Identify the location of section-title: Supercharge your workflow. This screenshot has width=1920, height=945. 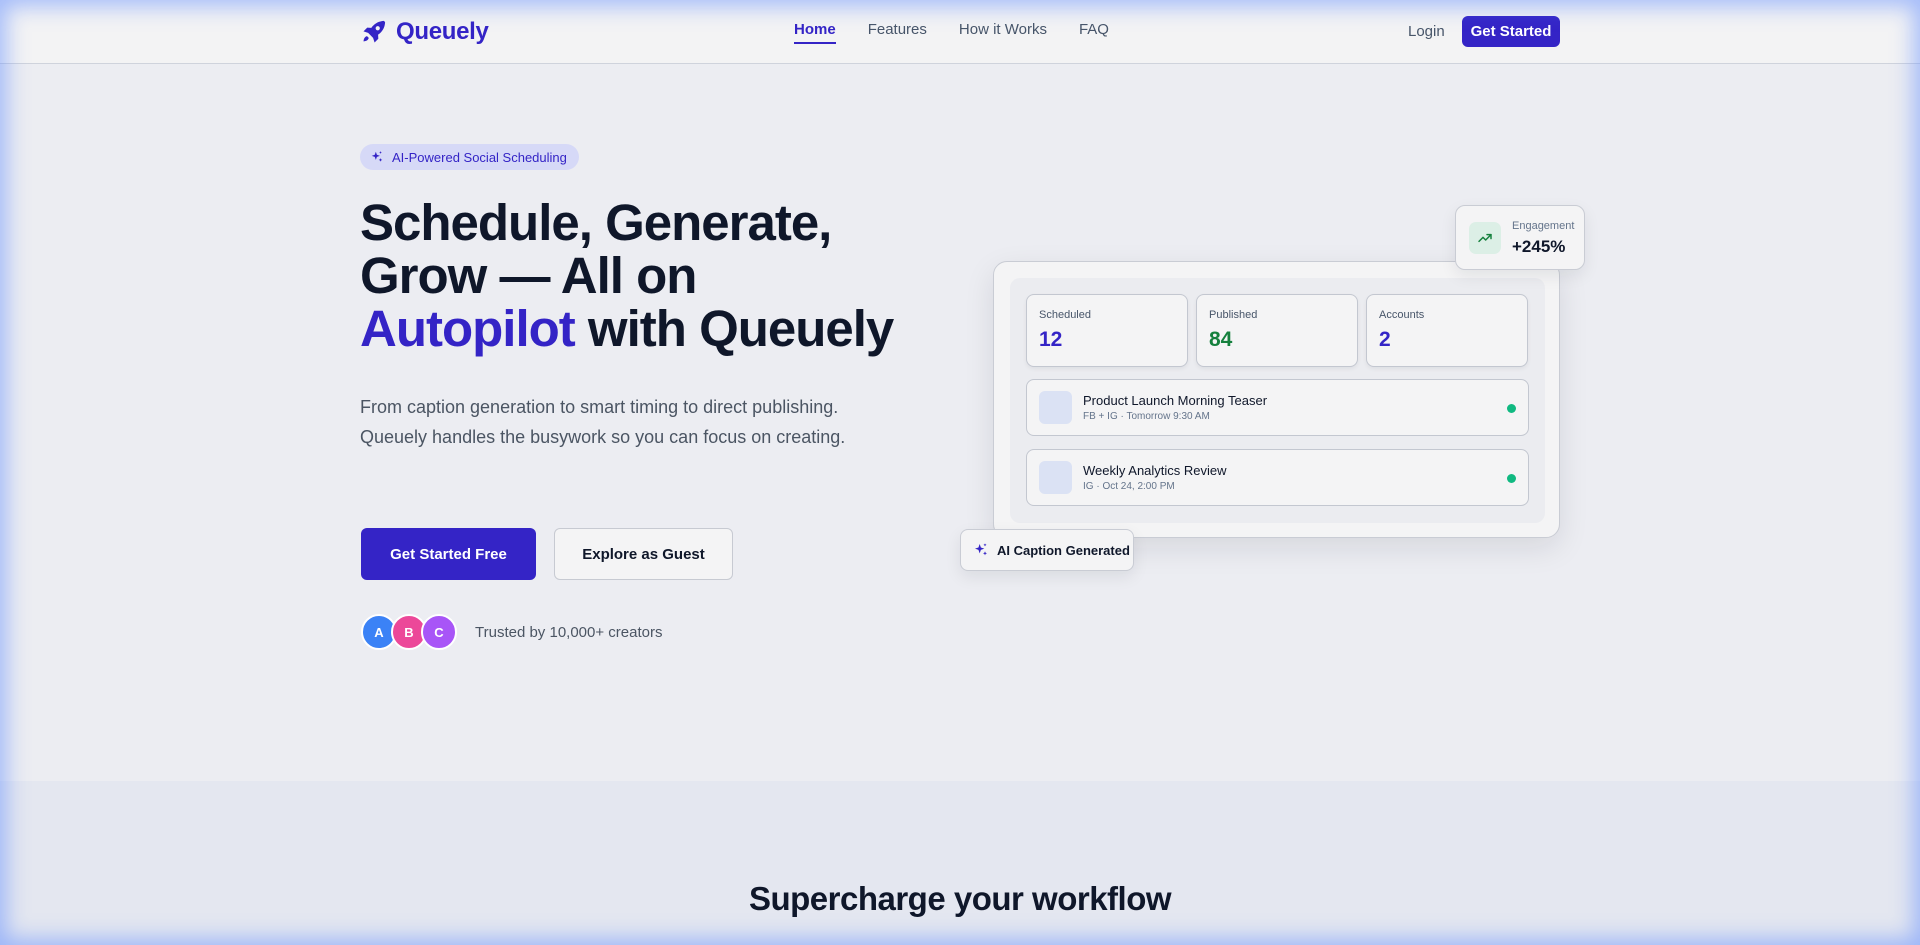
(960, 898).